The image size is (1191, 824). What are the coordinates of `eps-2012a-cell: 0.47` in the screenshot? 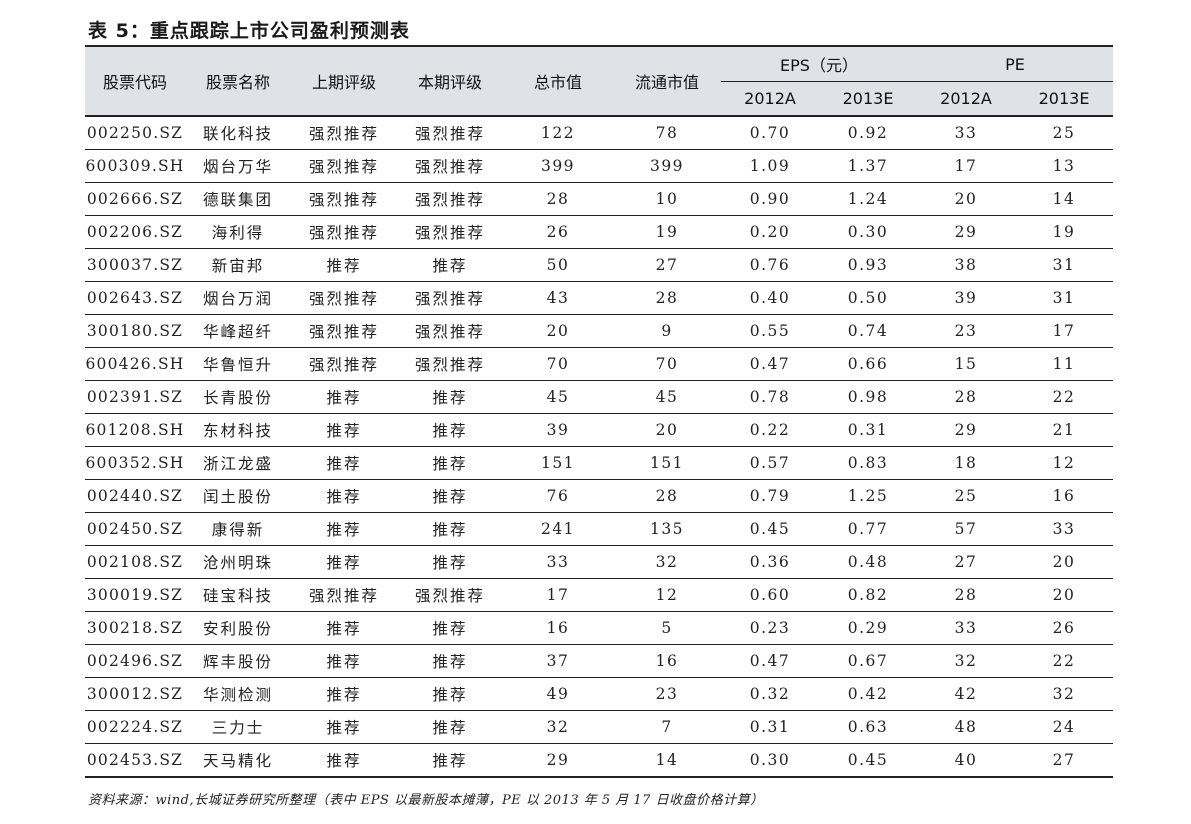 It's located at (770, 364).